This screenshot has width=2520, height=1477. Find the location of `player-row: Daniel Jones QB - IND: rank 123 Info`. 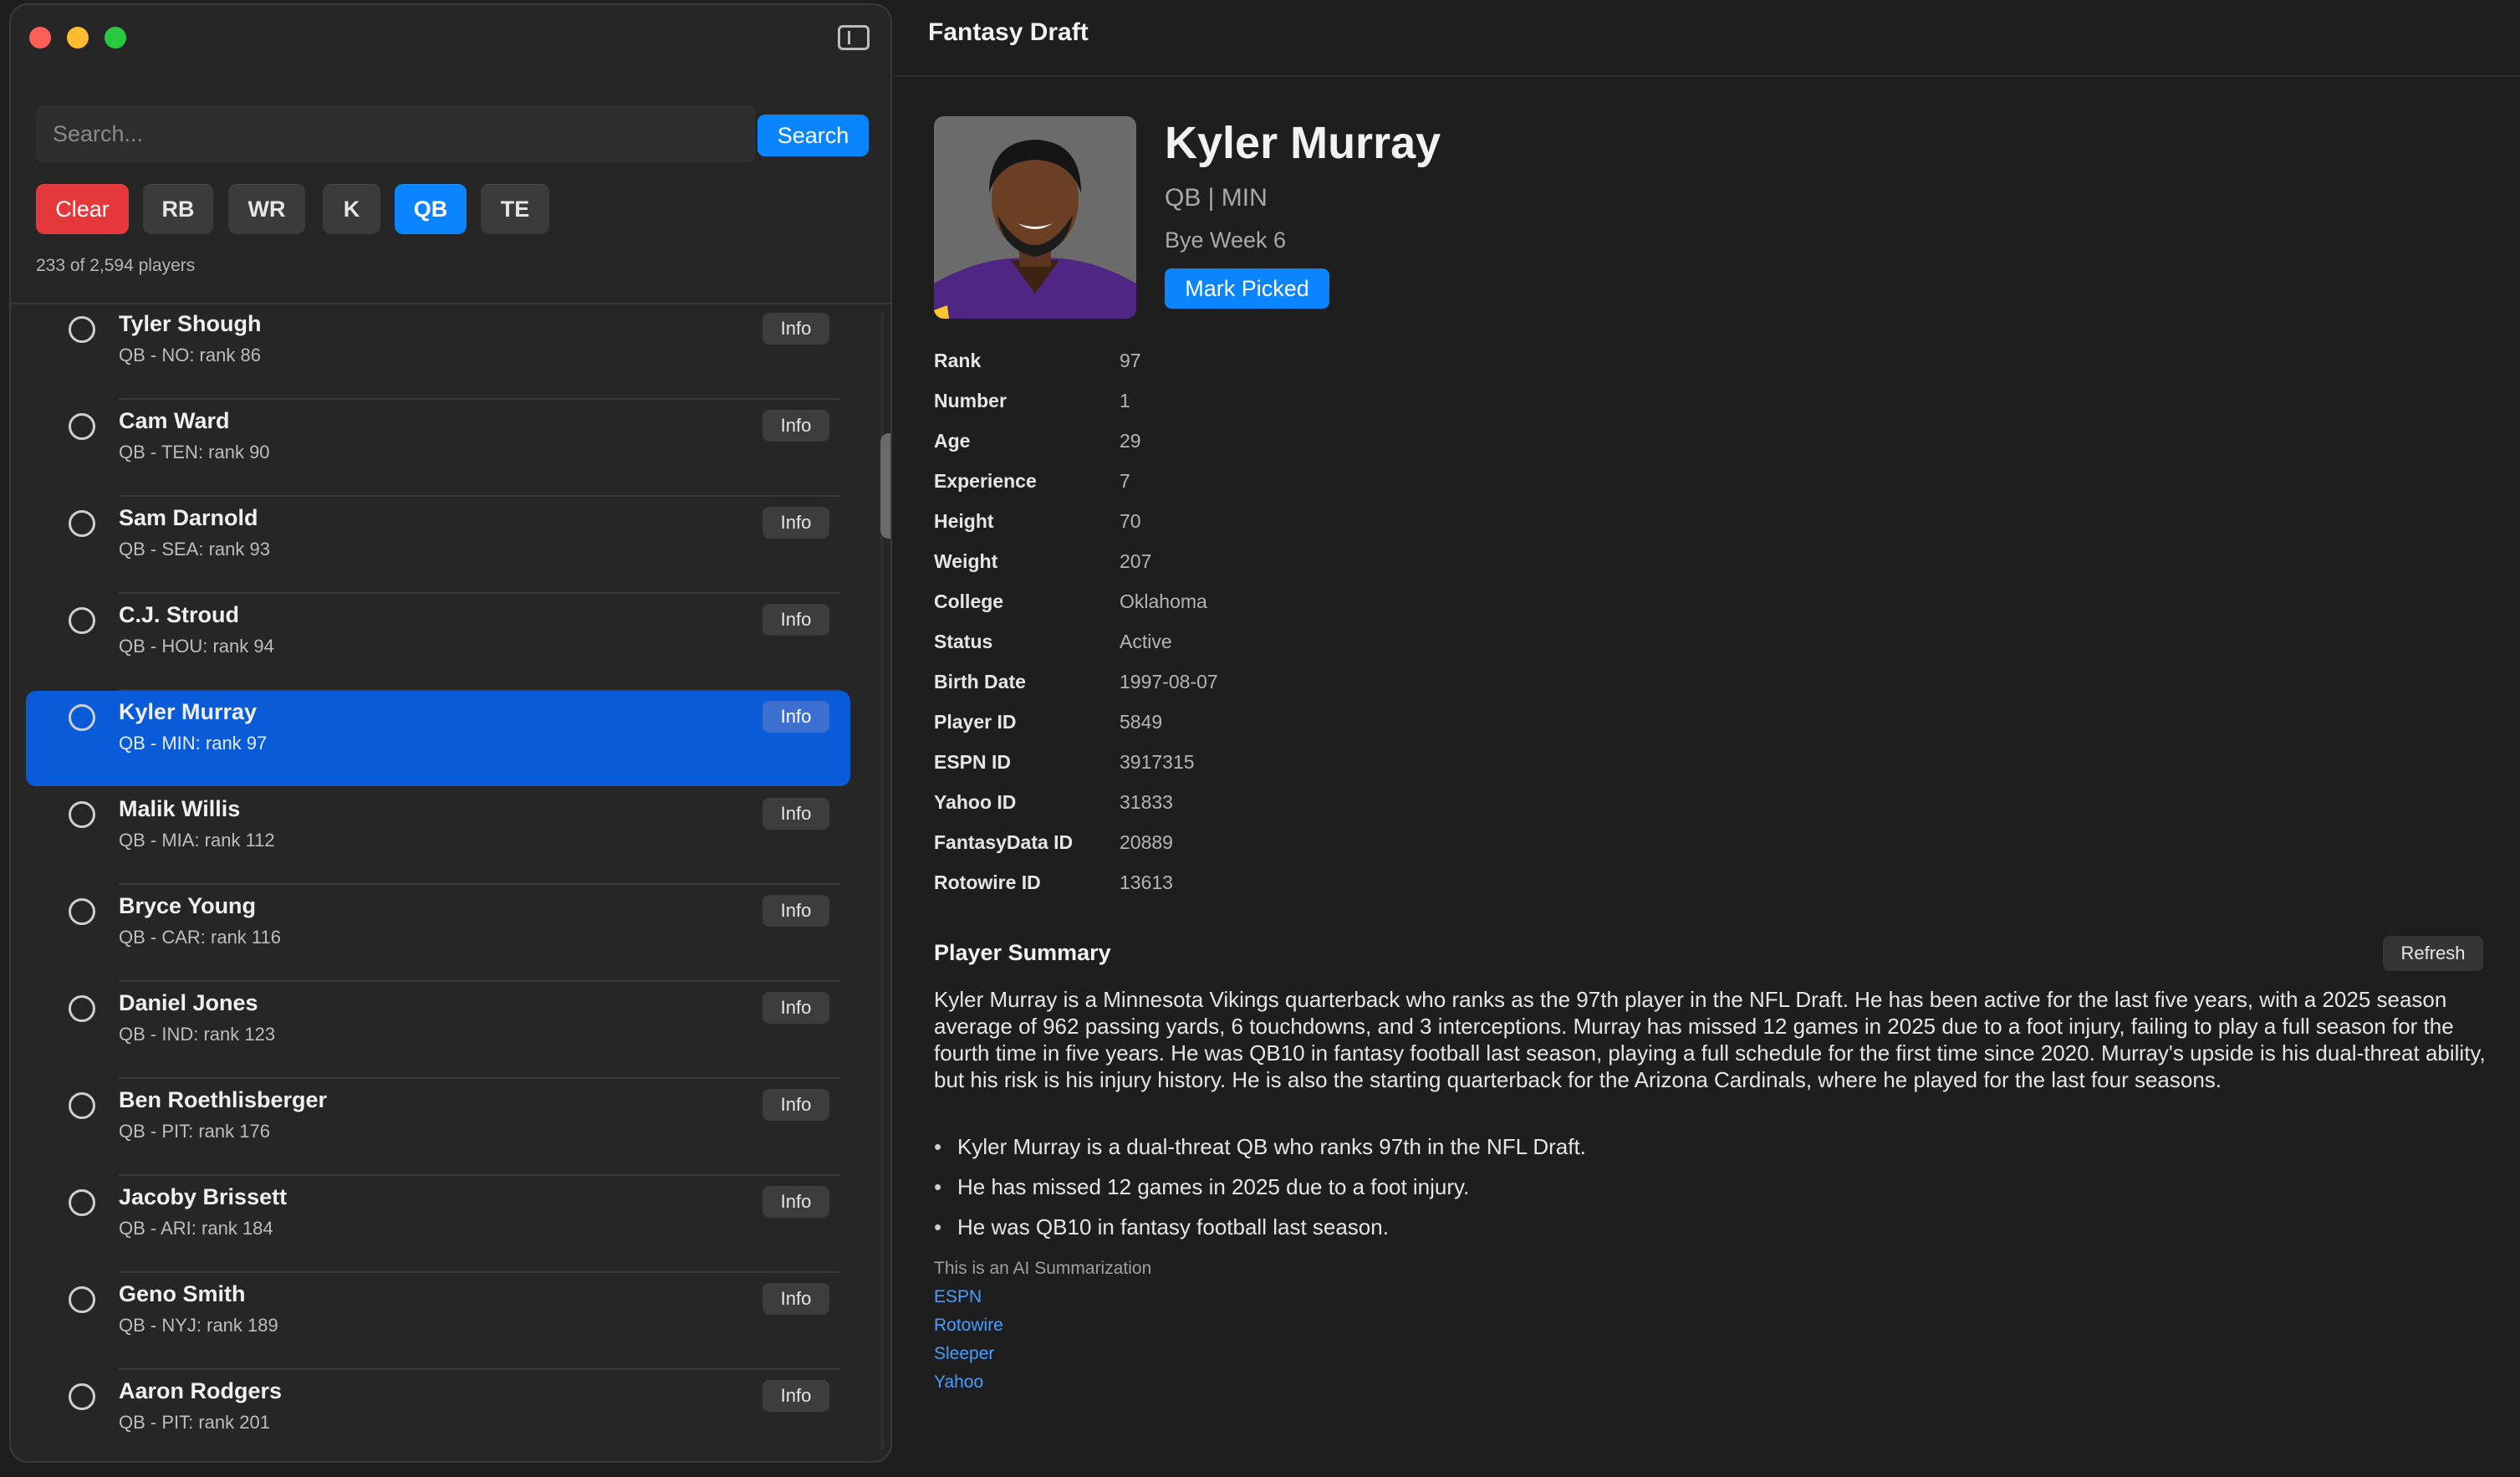

player-row: Daniel Jones QB - IND: rank 123 Info is located at coordinates (438, 1030).